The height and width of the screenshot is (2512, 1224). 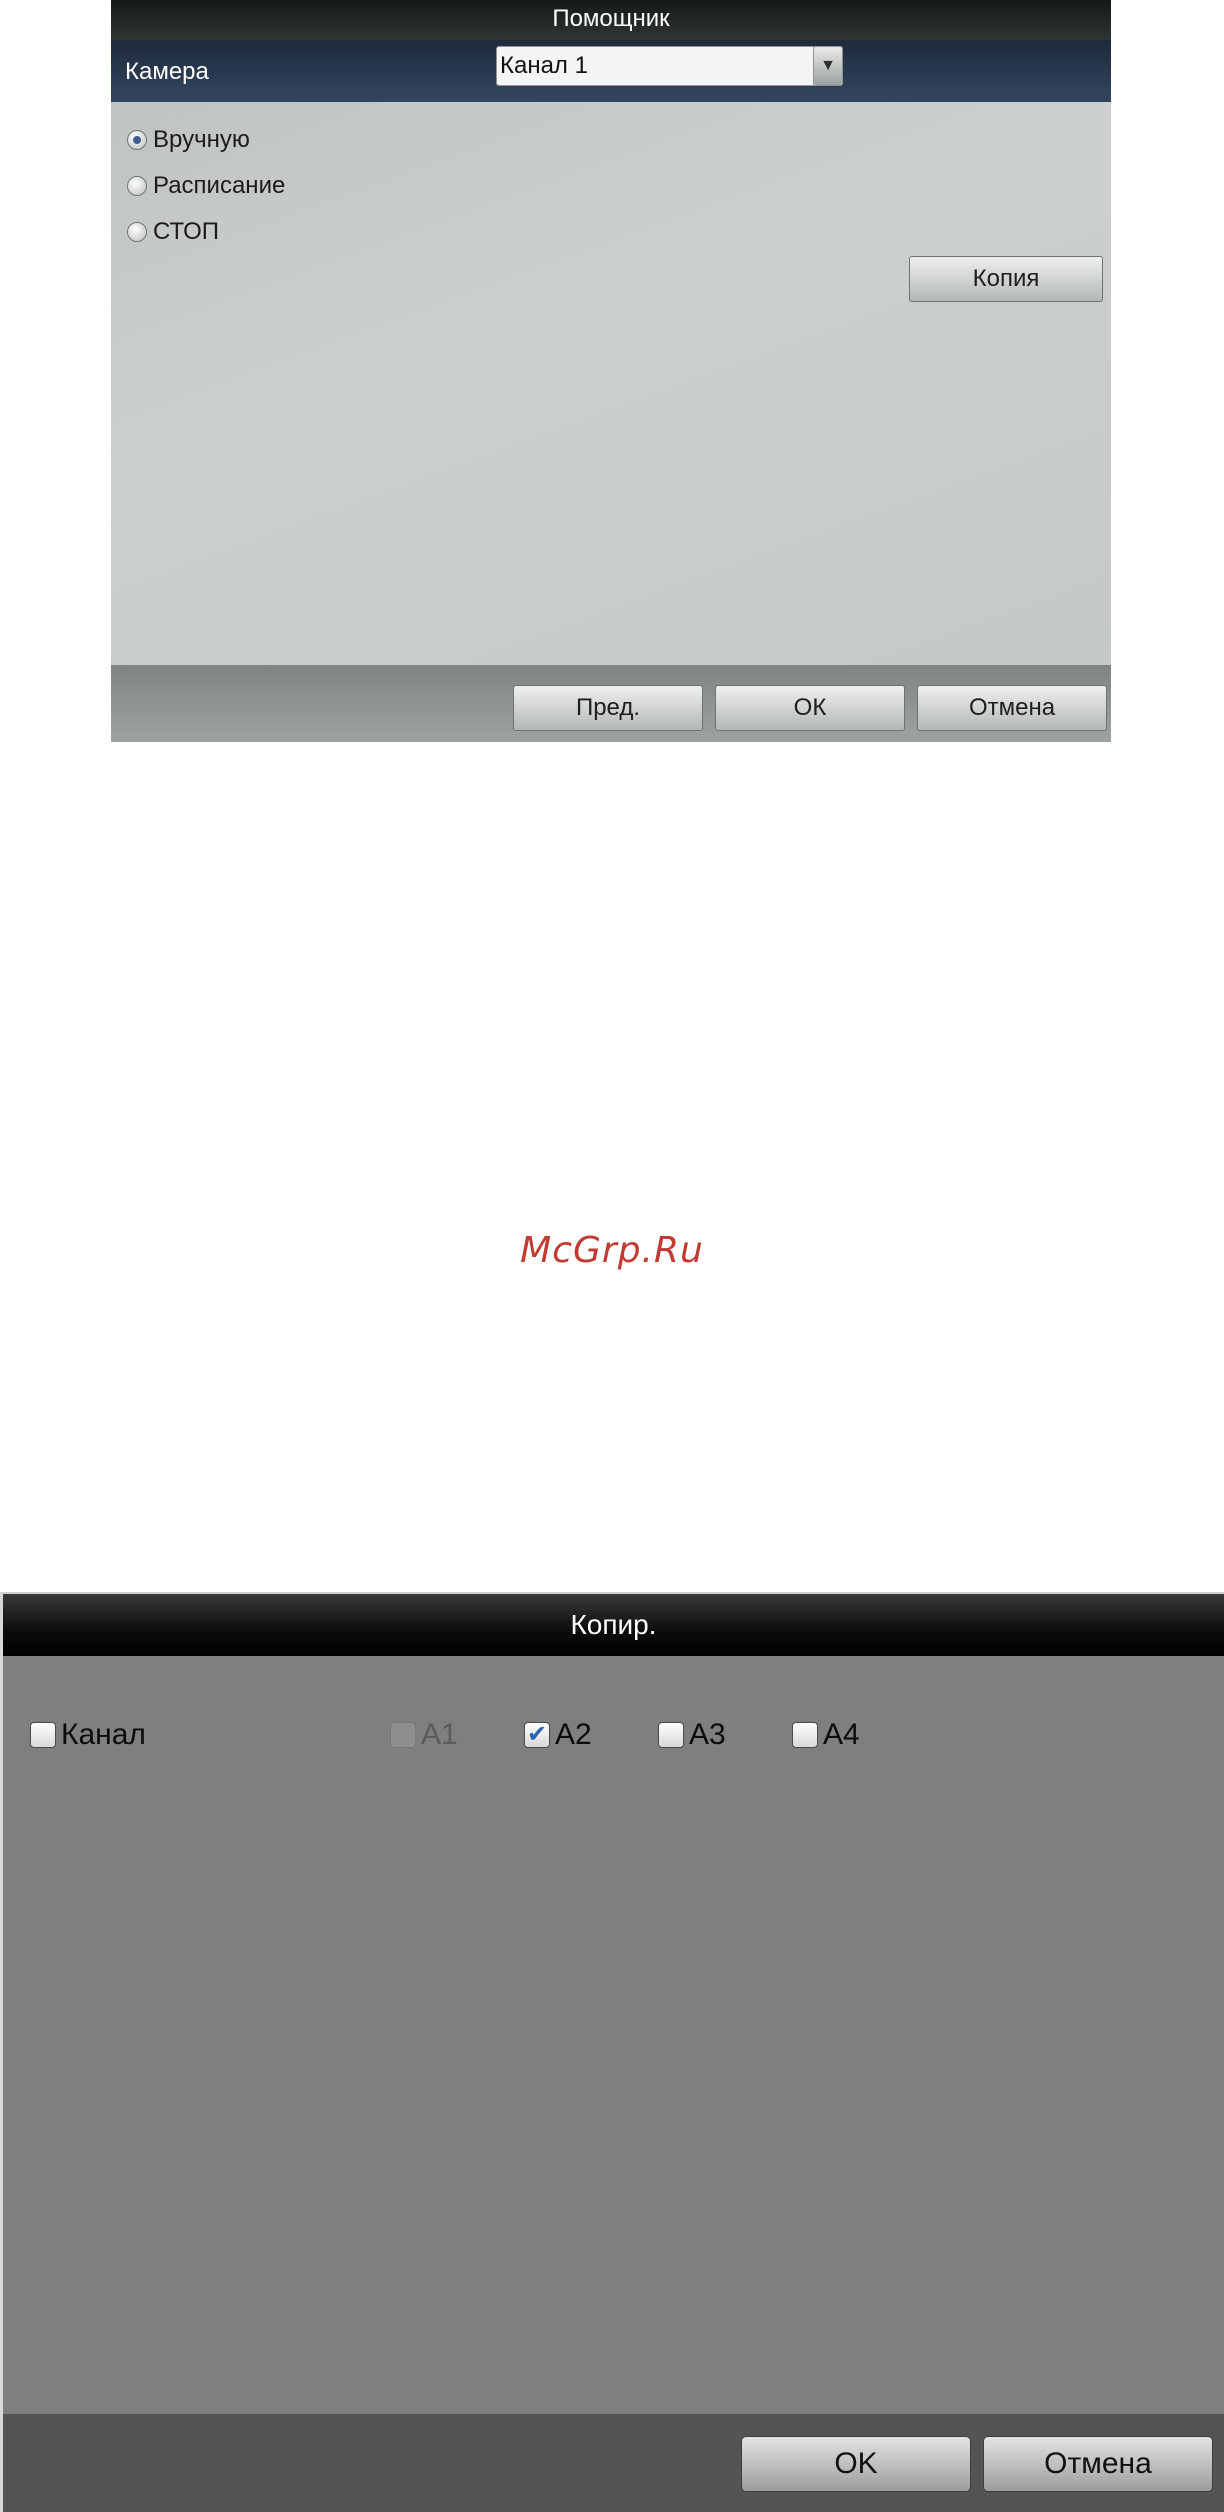 What do you see at coordinates (669, 66) in the screenshot?
I see `camera-select: Канал 1 ▼` at bounding box center [669, 66].